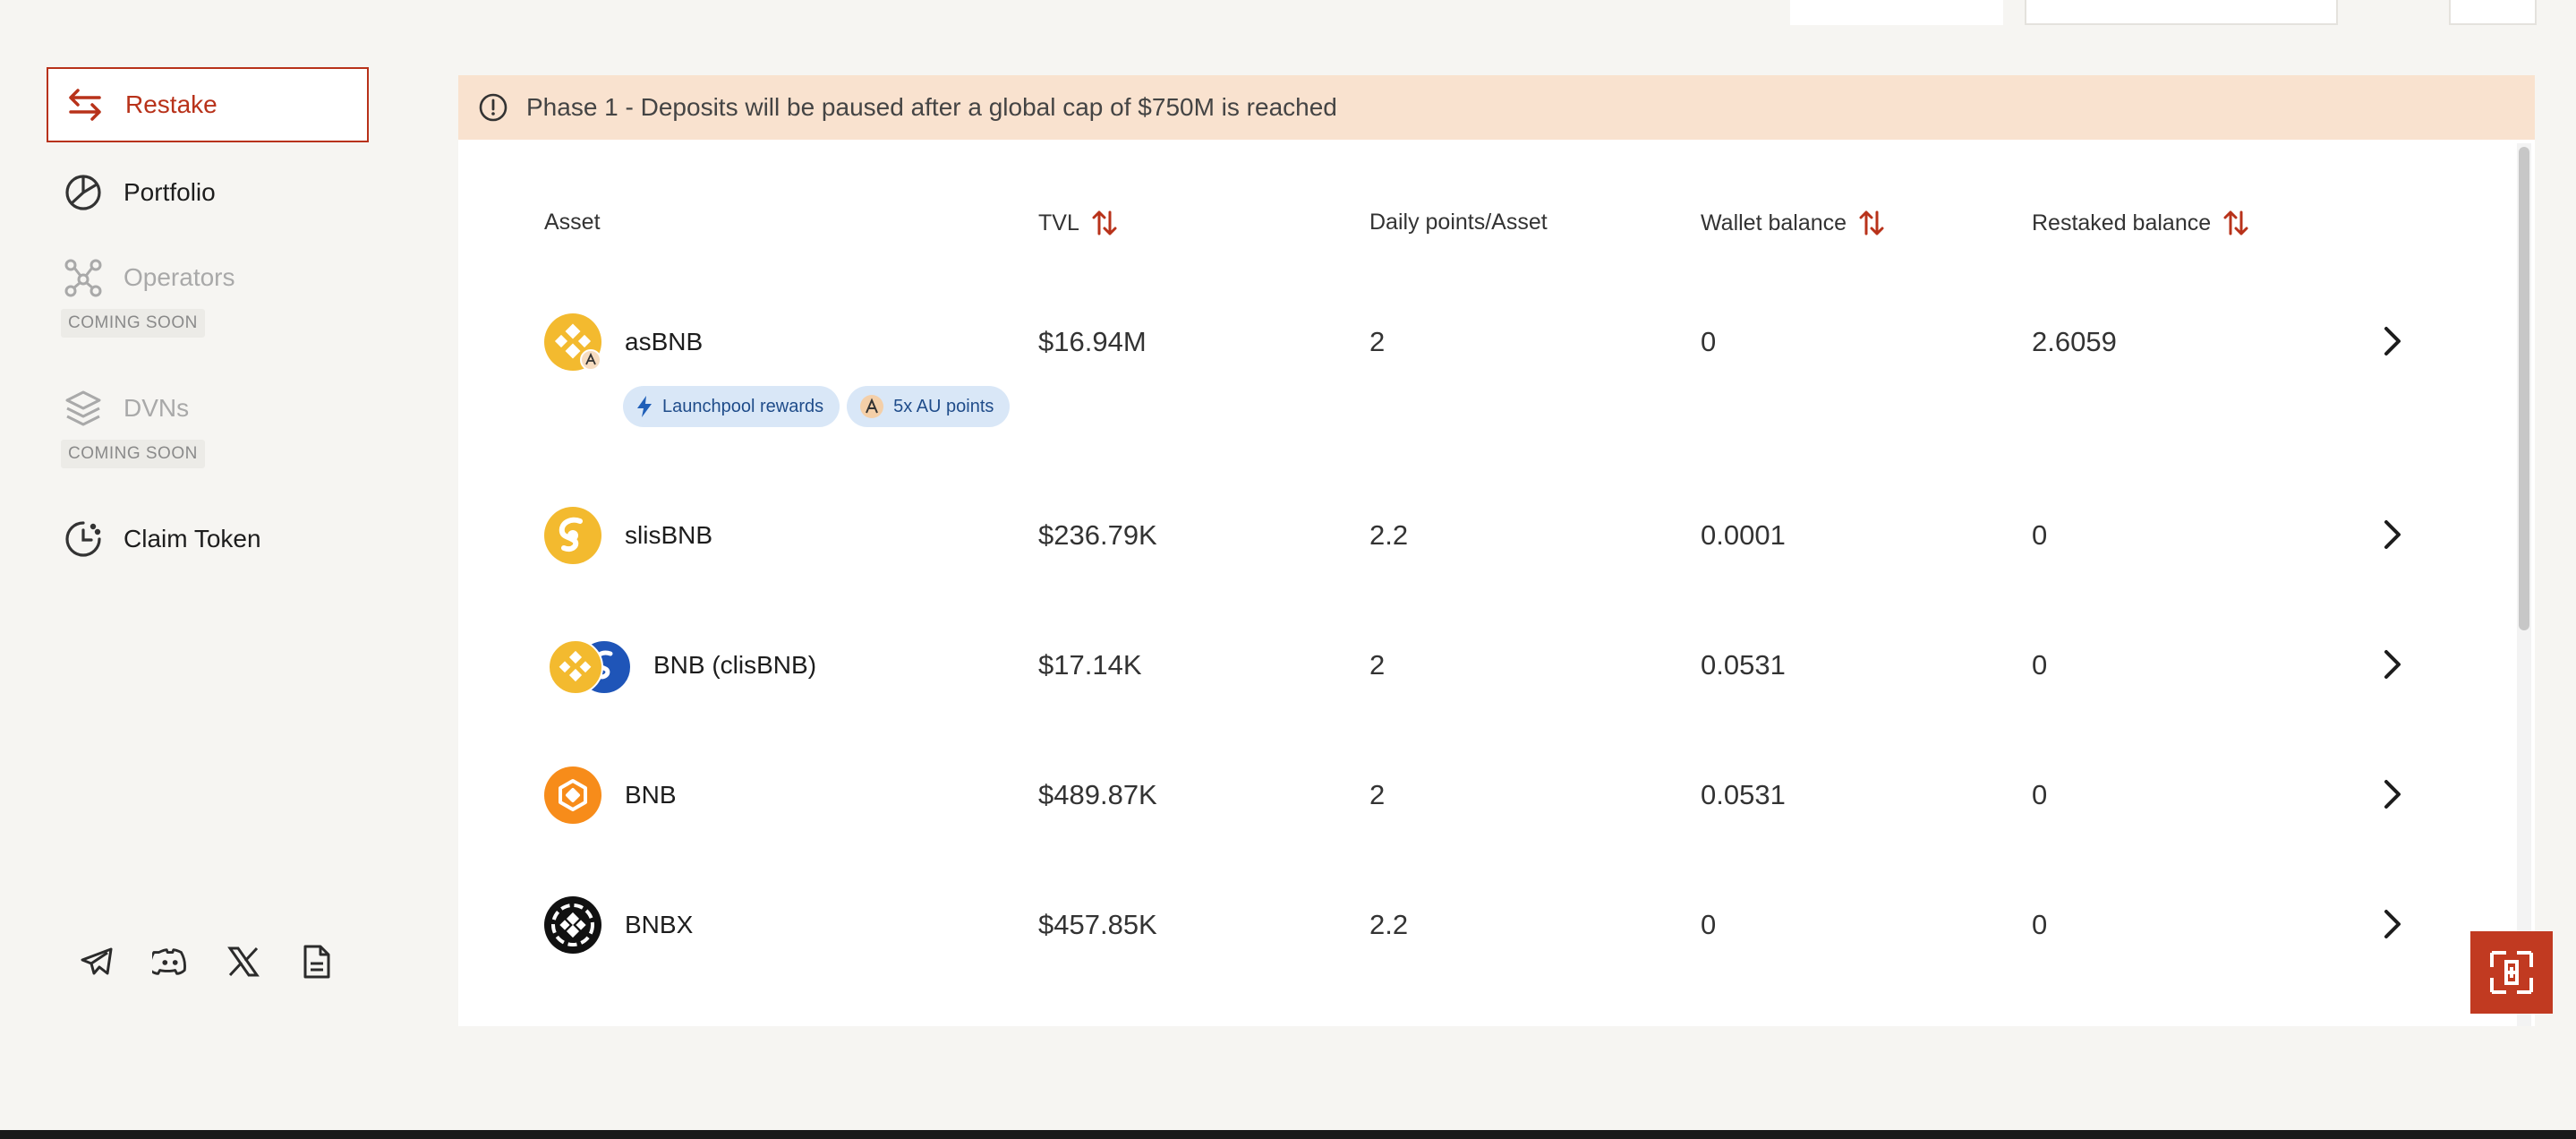 The image size is (2576, 1139). What do you see at coordinates (588, 666) in the screenshot?
I see `bnb-clisbnb-token-icon` at bounding box center [588, 666].